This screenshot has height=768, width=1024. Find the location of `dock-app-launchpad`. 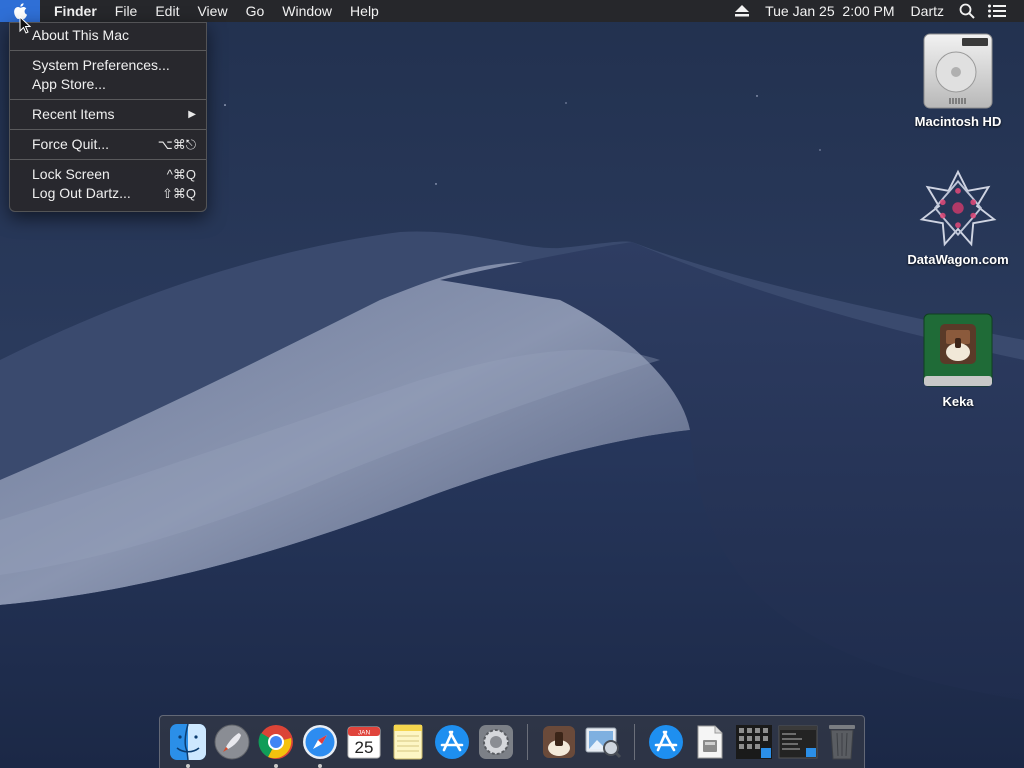

dock-app-launchpad is located at coordinates (232, 742).